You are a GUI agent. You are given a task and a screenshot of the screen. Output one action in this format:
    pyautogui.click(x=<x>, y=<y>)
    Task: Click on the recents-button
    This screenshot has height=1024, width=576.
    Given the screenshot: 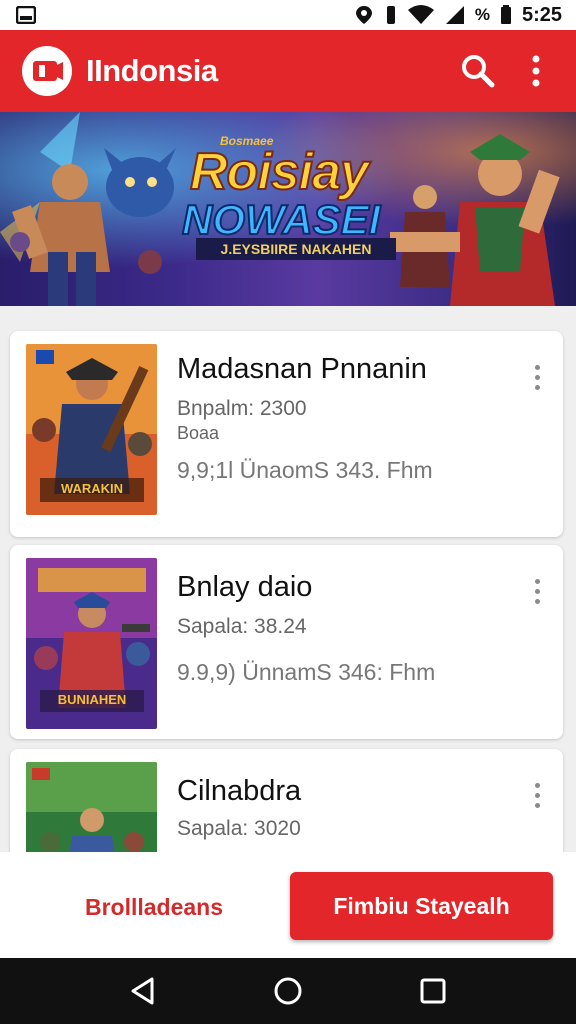 What is the action you would take?
    pyautogui.click(x=433, y=991)
    